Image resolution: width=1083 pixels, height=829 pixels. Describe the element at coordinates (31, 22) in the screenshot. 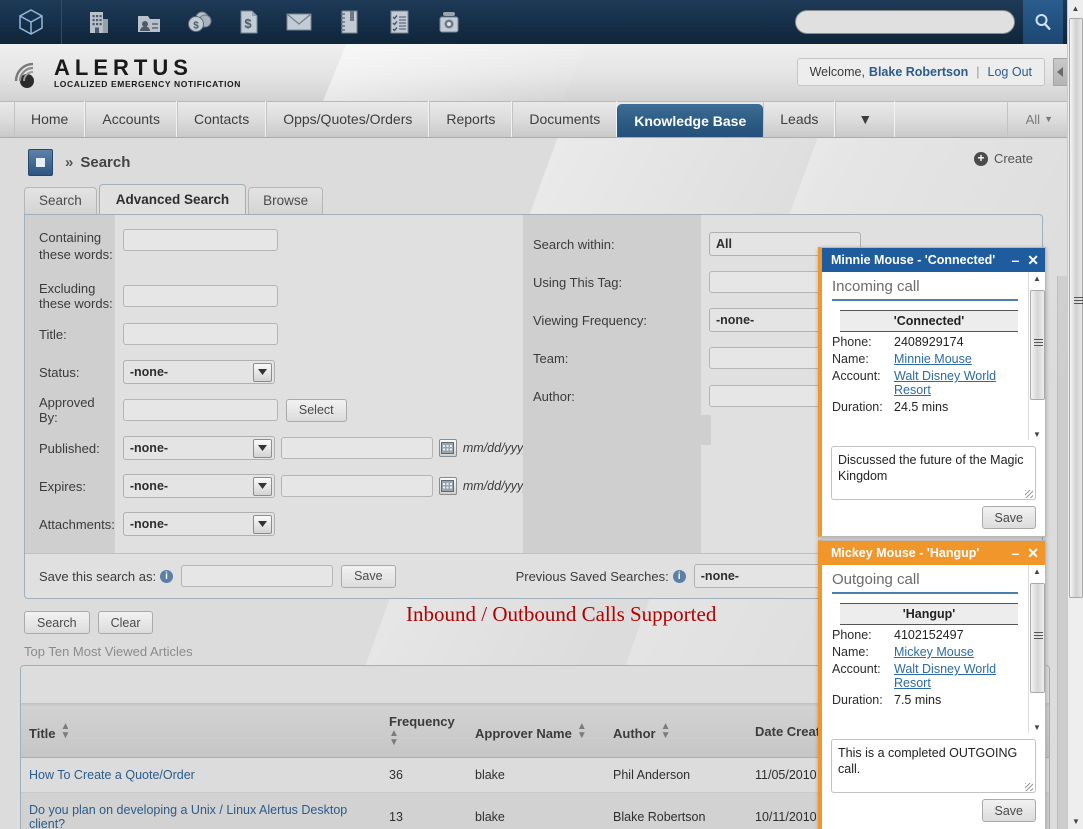

I see `cube-logo-icon` at that location.